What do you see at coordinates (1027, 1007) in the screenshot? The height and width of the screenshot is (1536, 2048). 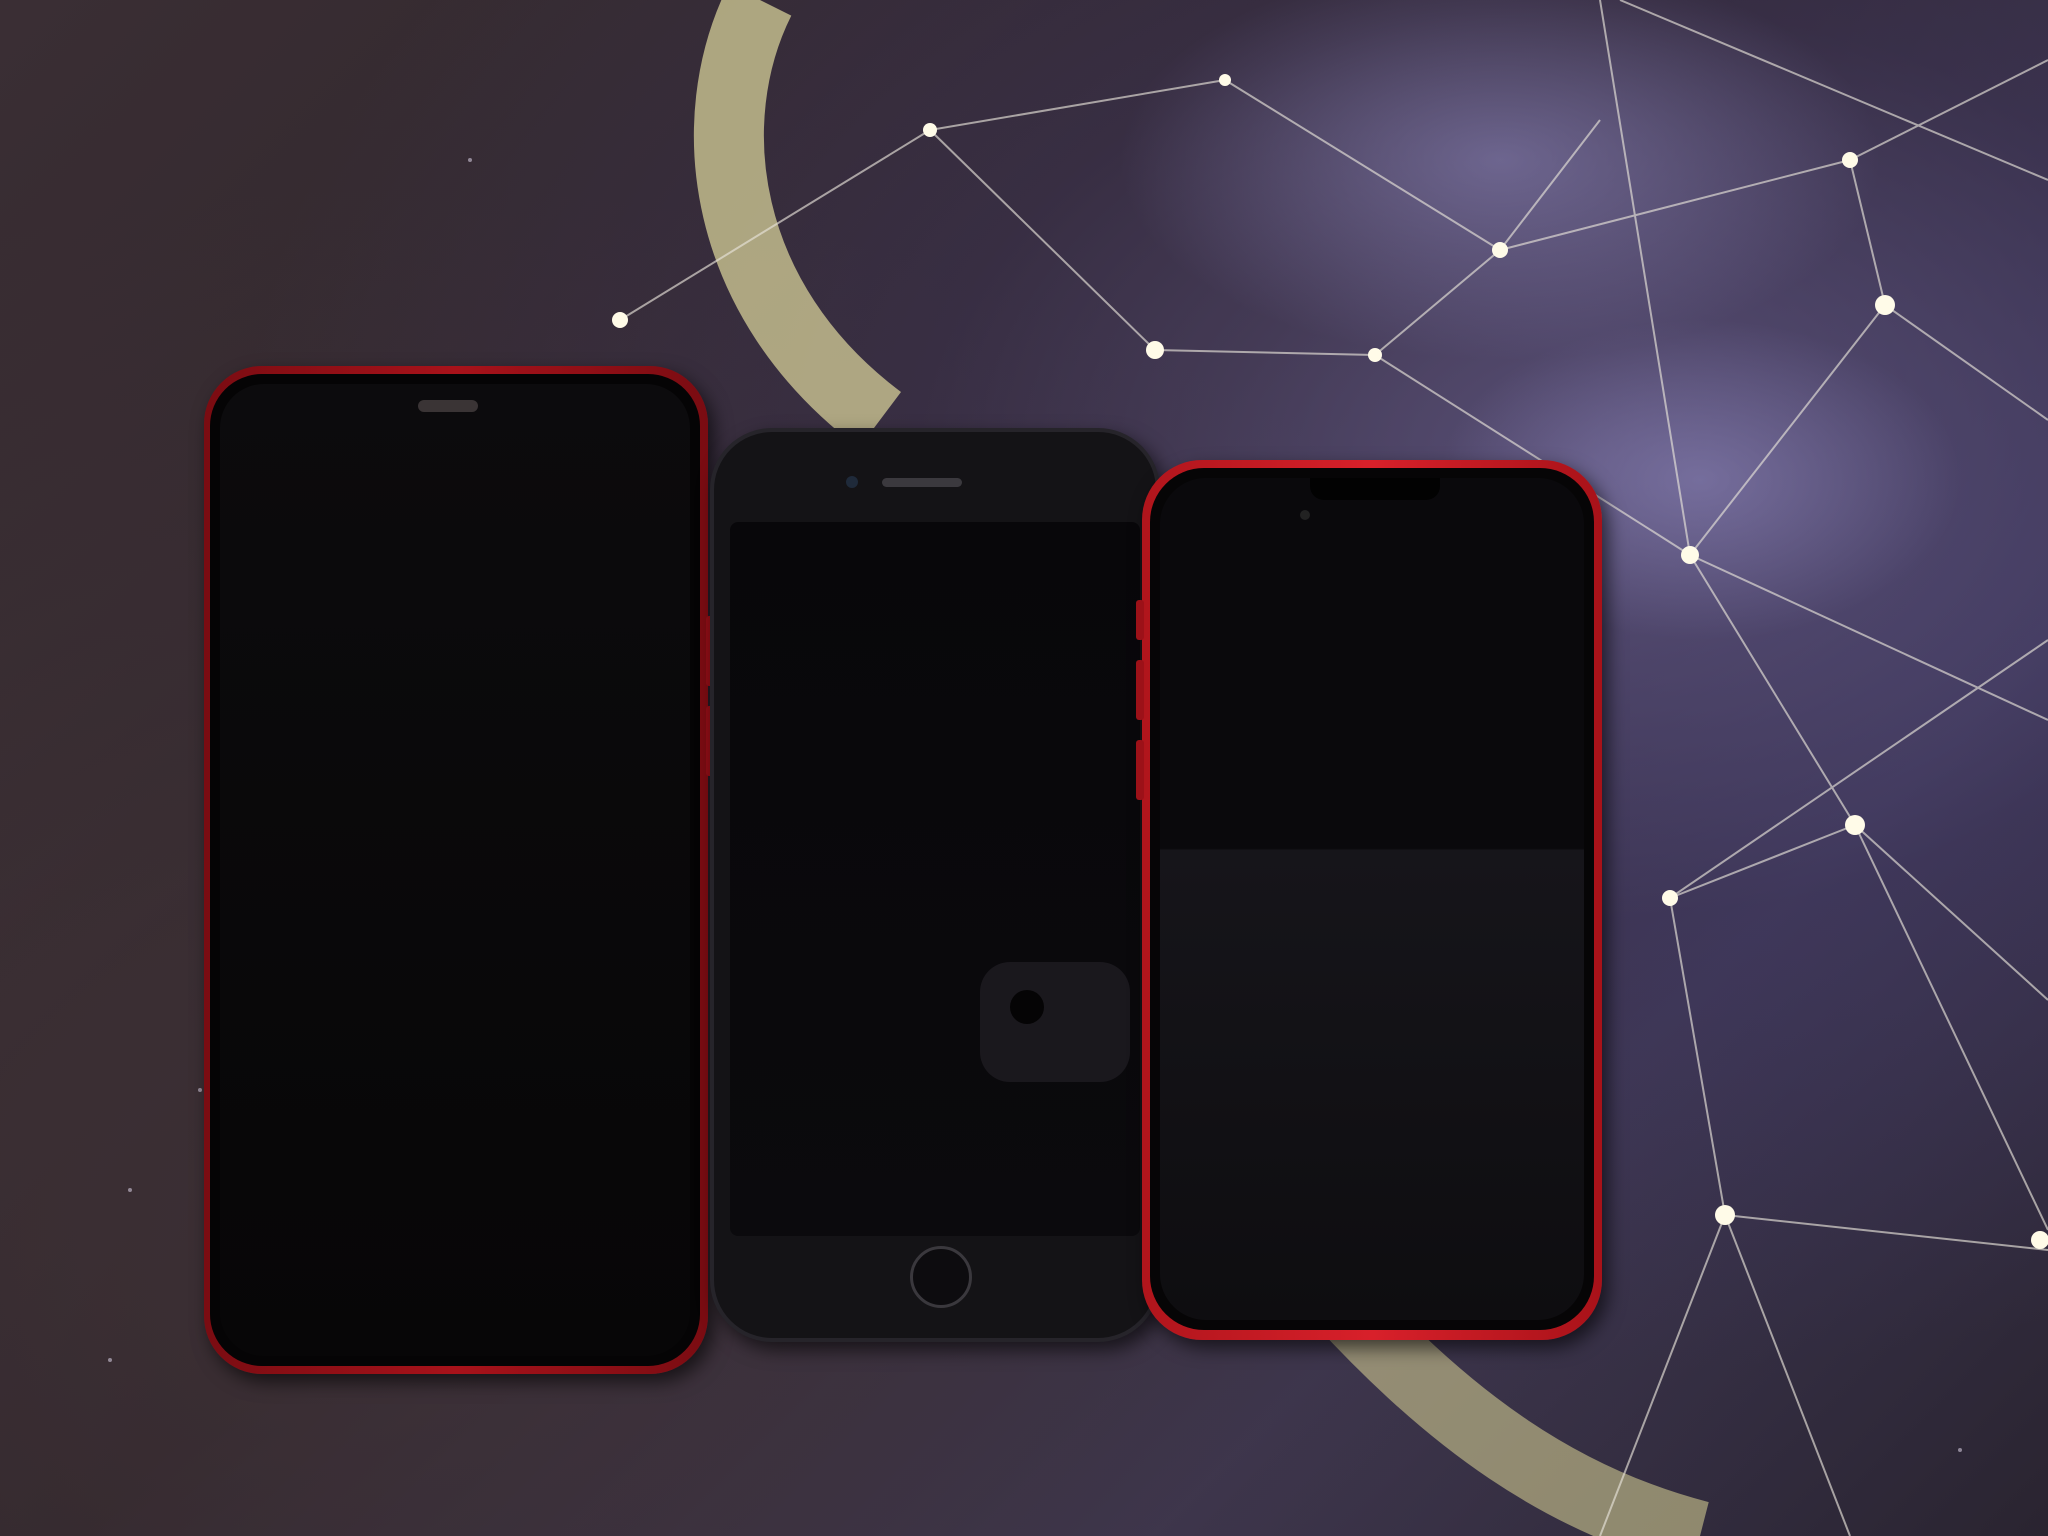 I see `screen-reflection-dot` at bounding box center [1027, 1007].